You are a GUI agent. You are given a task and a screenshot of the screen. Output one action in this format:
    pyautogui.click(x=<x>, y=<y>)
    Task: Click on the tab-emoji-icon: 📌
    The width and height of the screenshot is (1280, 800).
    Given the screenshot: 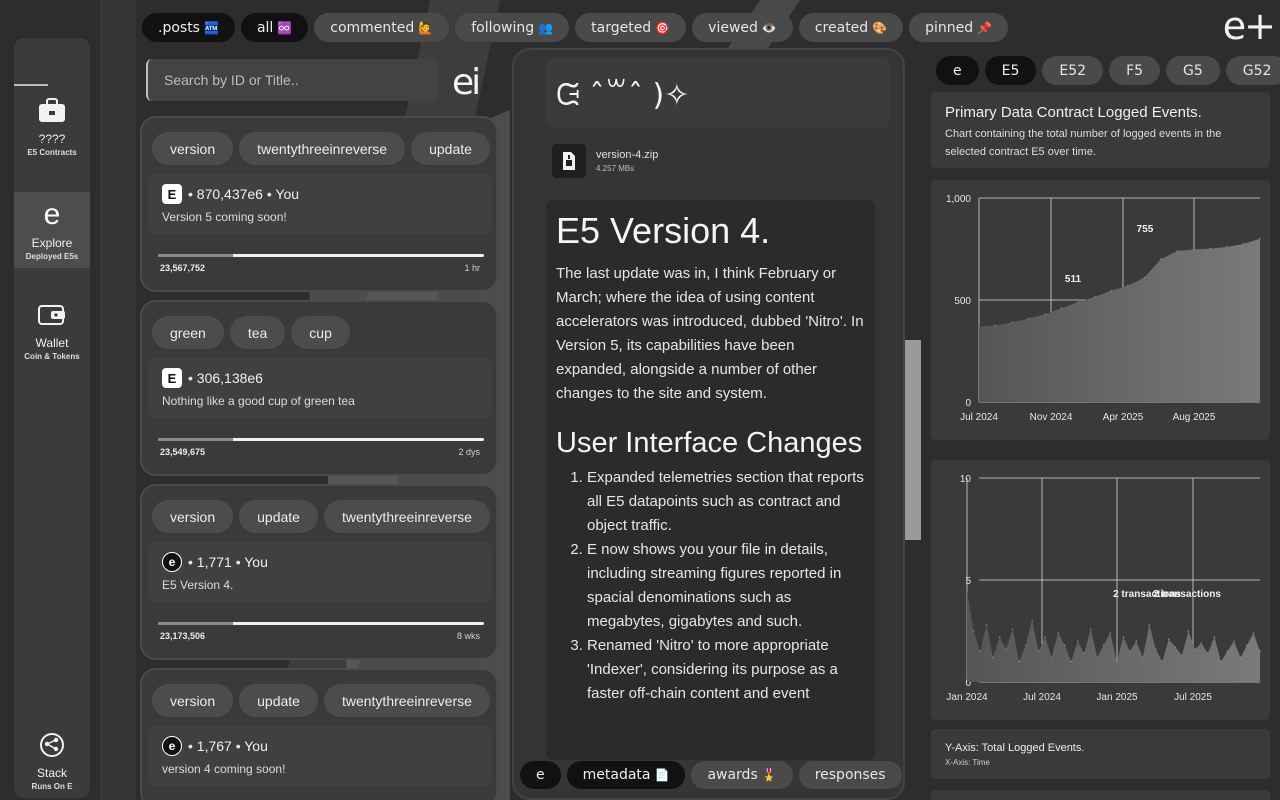 What is the action you would take?
    pyautogui.click(x=985, y=27)
    